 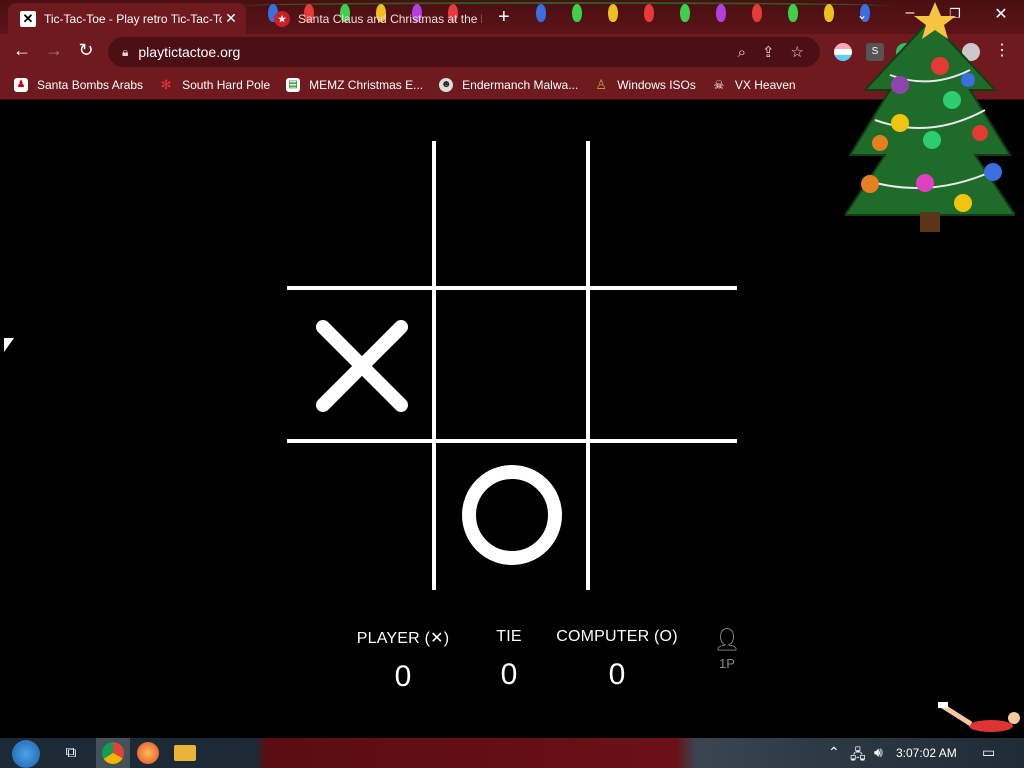 What do you see at coordinates (617, 636) in the screenshot?
I see `computer-score-label: COMPUTER (O)` at bounding box center [617, 636].